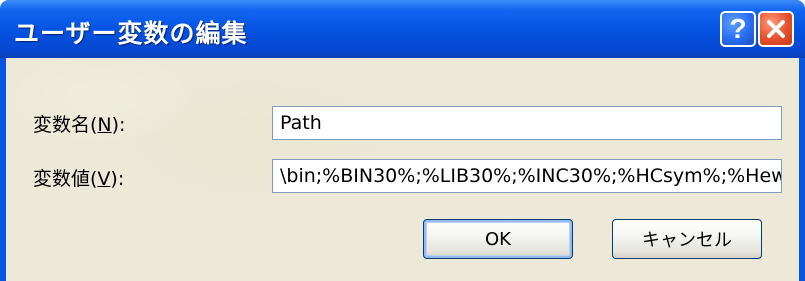  I want to click on variable-name-input: Path, so click(527, 123).